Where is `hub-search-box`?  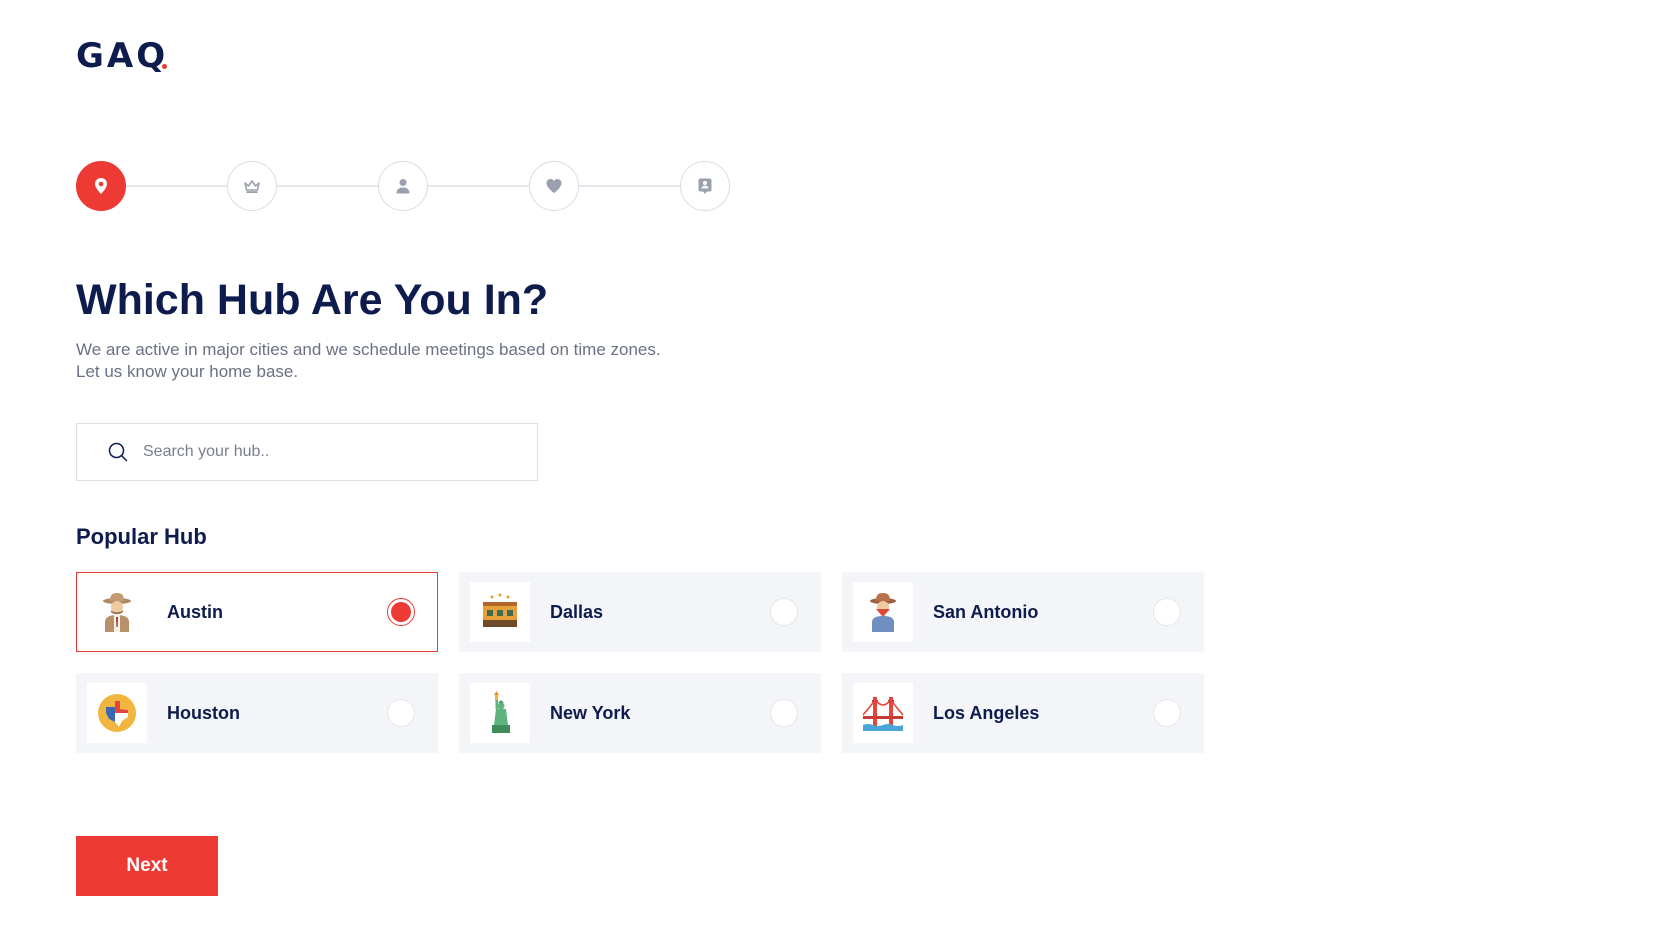
hub-search-box is located at coordinates (307, 452).